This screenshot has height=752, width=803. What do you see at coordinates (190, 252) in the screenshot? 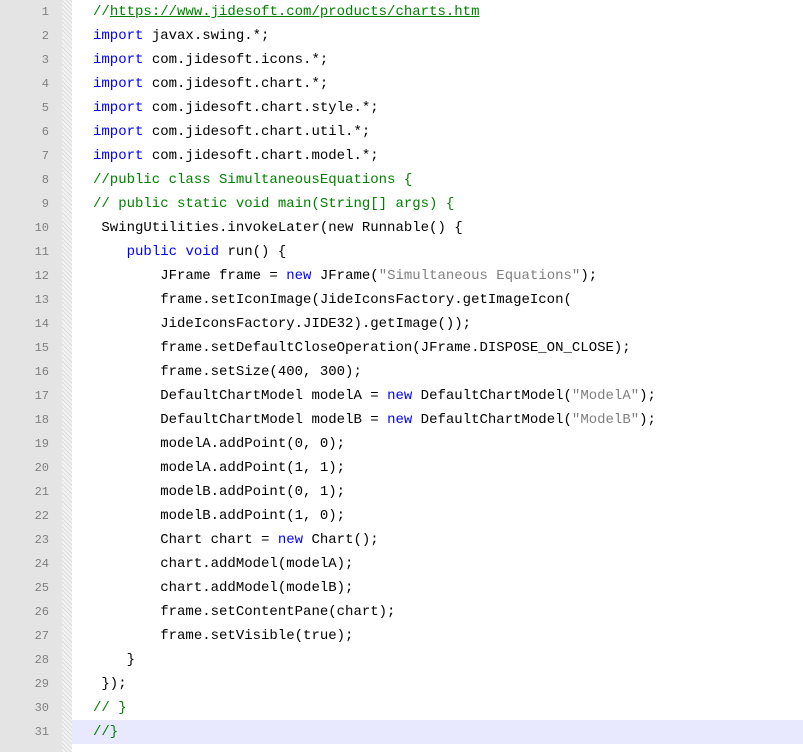
I see `code-text: public void run() {` at bounding box center [190, 252].